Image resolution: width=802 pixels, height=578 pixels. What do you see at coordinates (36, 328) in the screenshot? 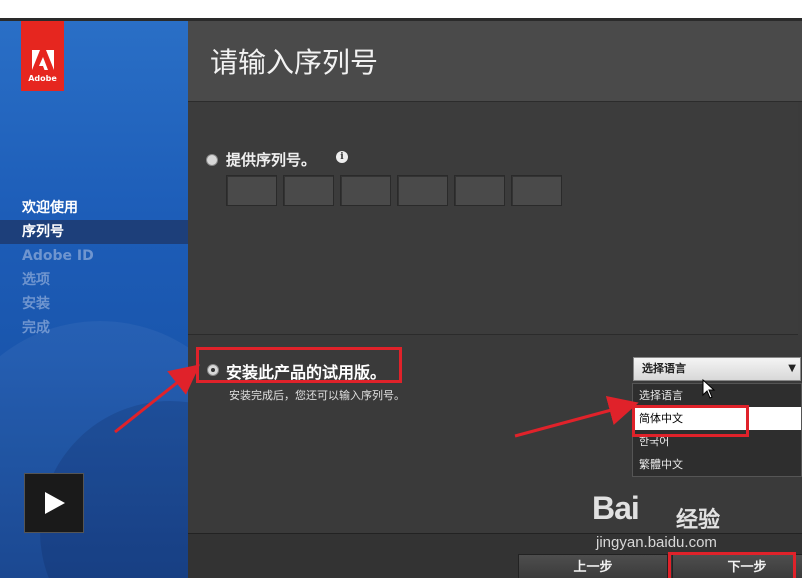
I see `step-complete: 完成` at bounding box center [36, 328].